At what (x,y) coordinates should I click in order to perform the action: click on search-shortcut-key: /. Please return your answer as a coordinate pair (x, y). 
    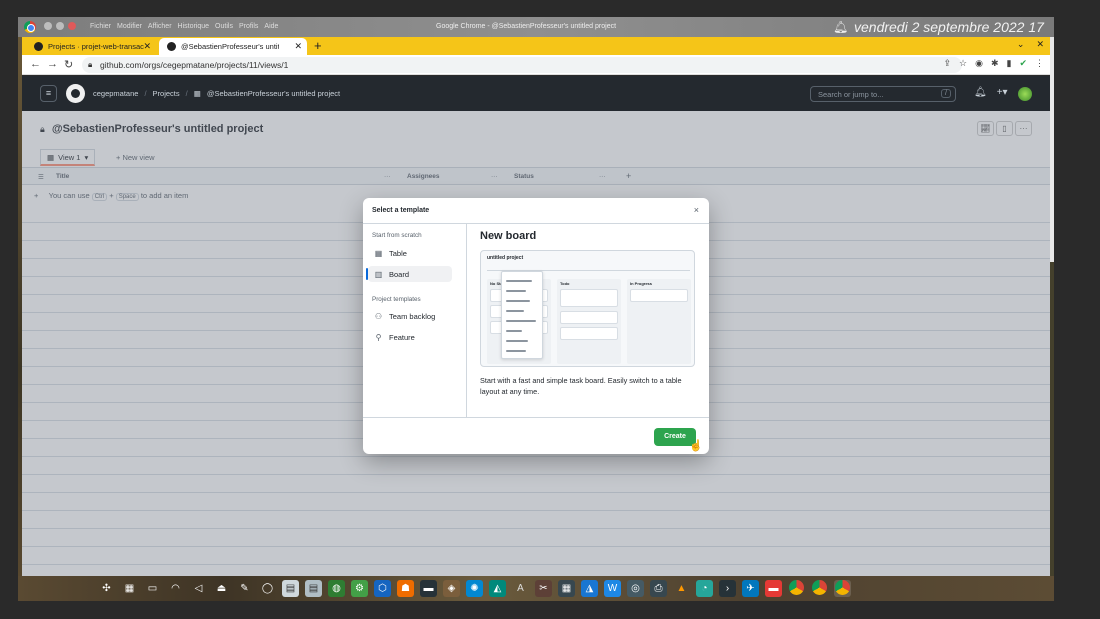
    Looking at the image, I should click on (946, 93).